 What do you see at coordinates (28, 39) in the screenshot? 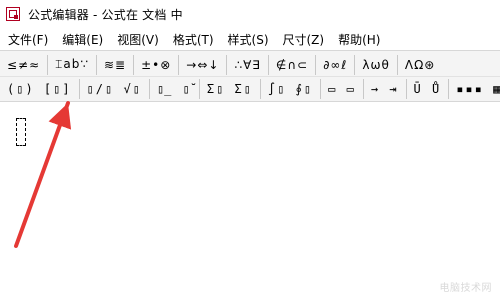
I see `menu-file: 文件(F)` at bounding box center [28, 39].